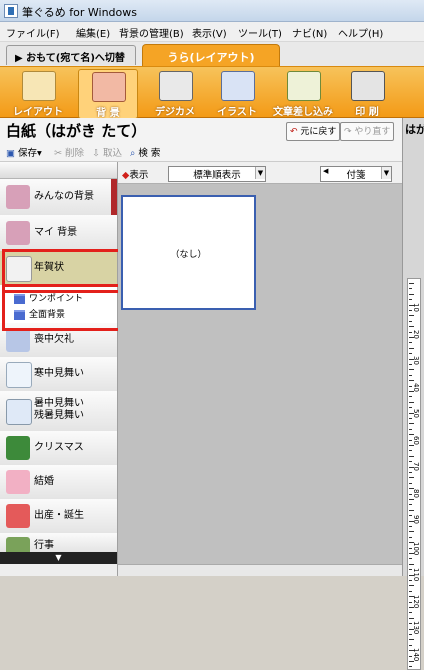 This screenshot has height=670, width=424. I want to click on highlight-subitems, so click(62, 307).